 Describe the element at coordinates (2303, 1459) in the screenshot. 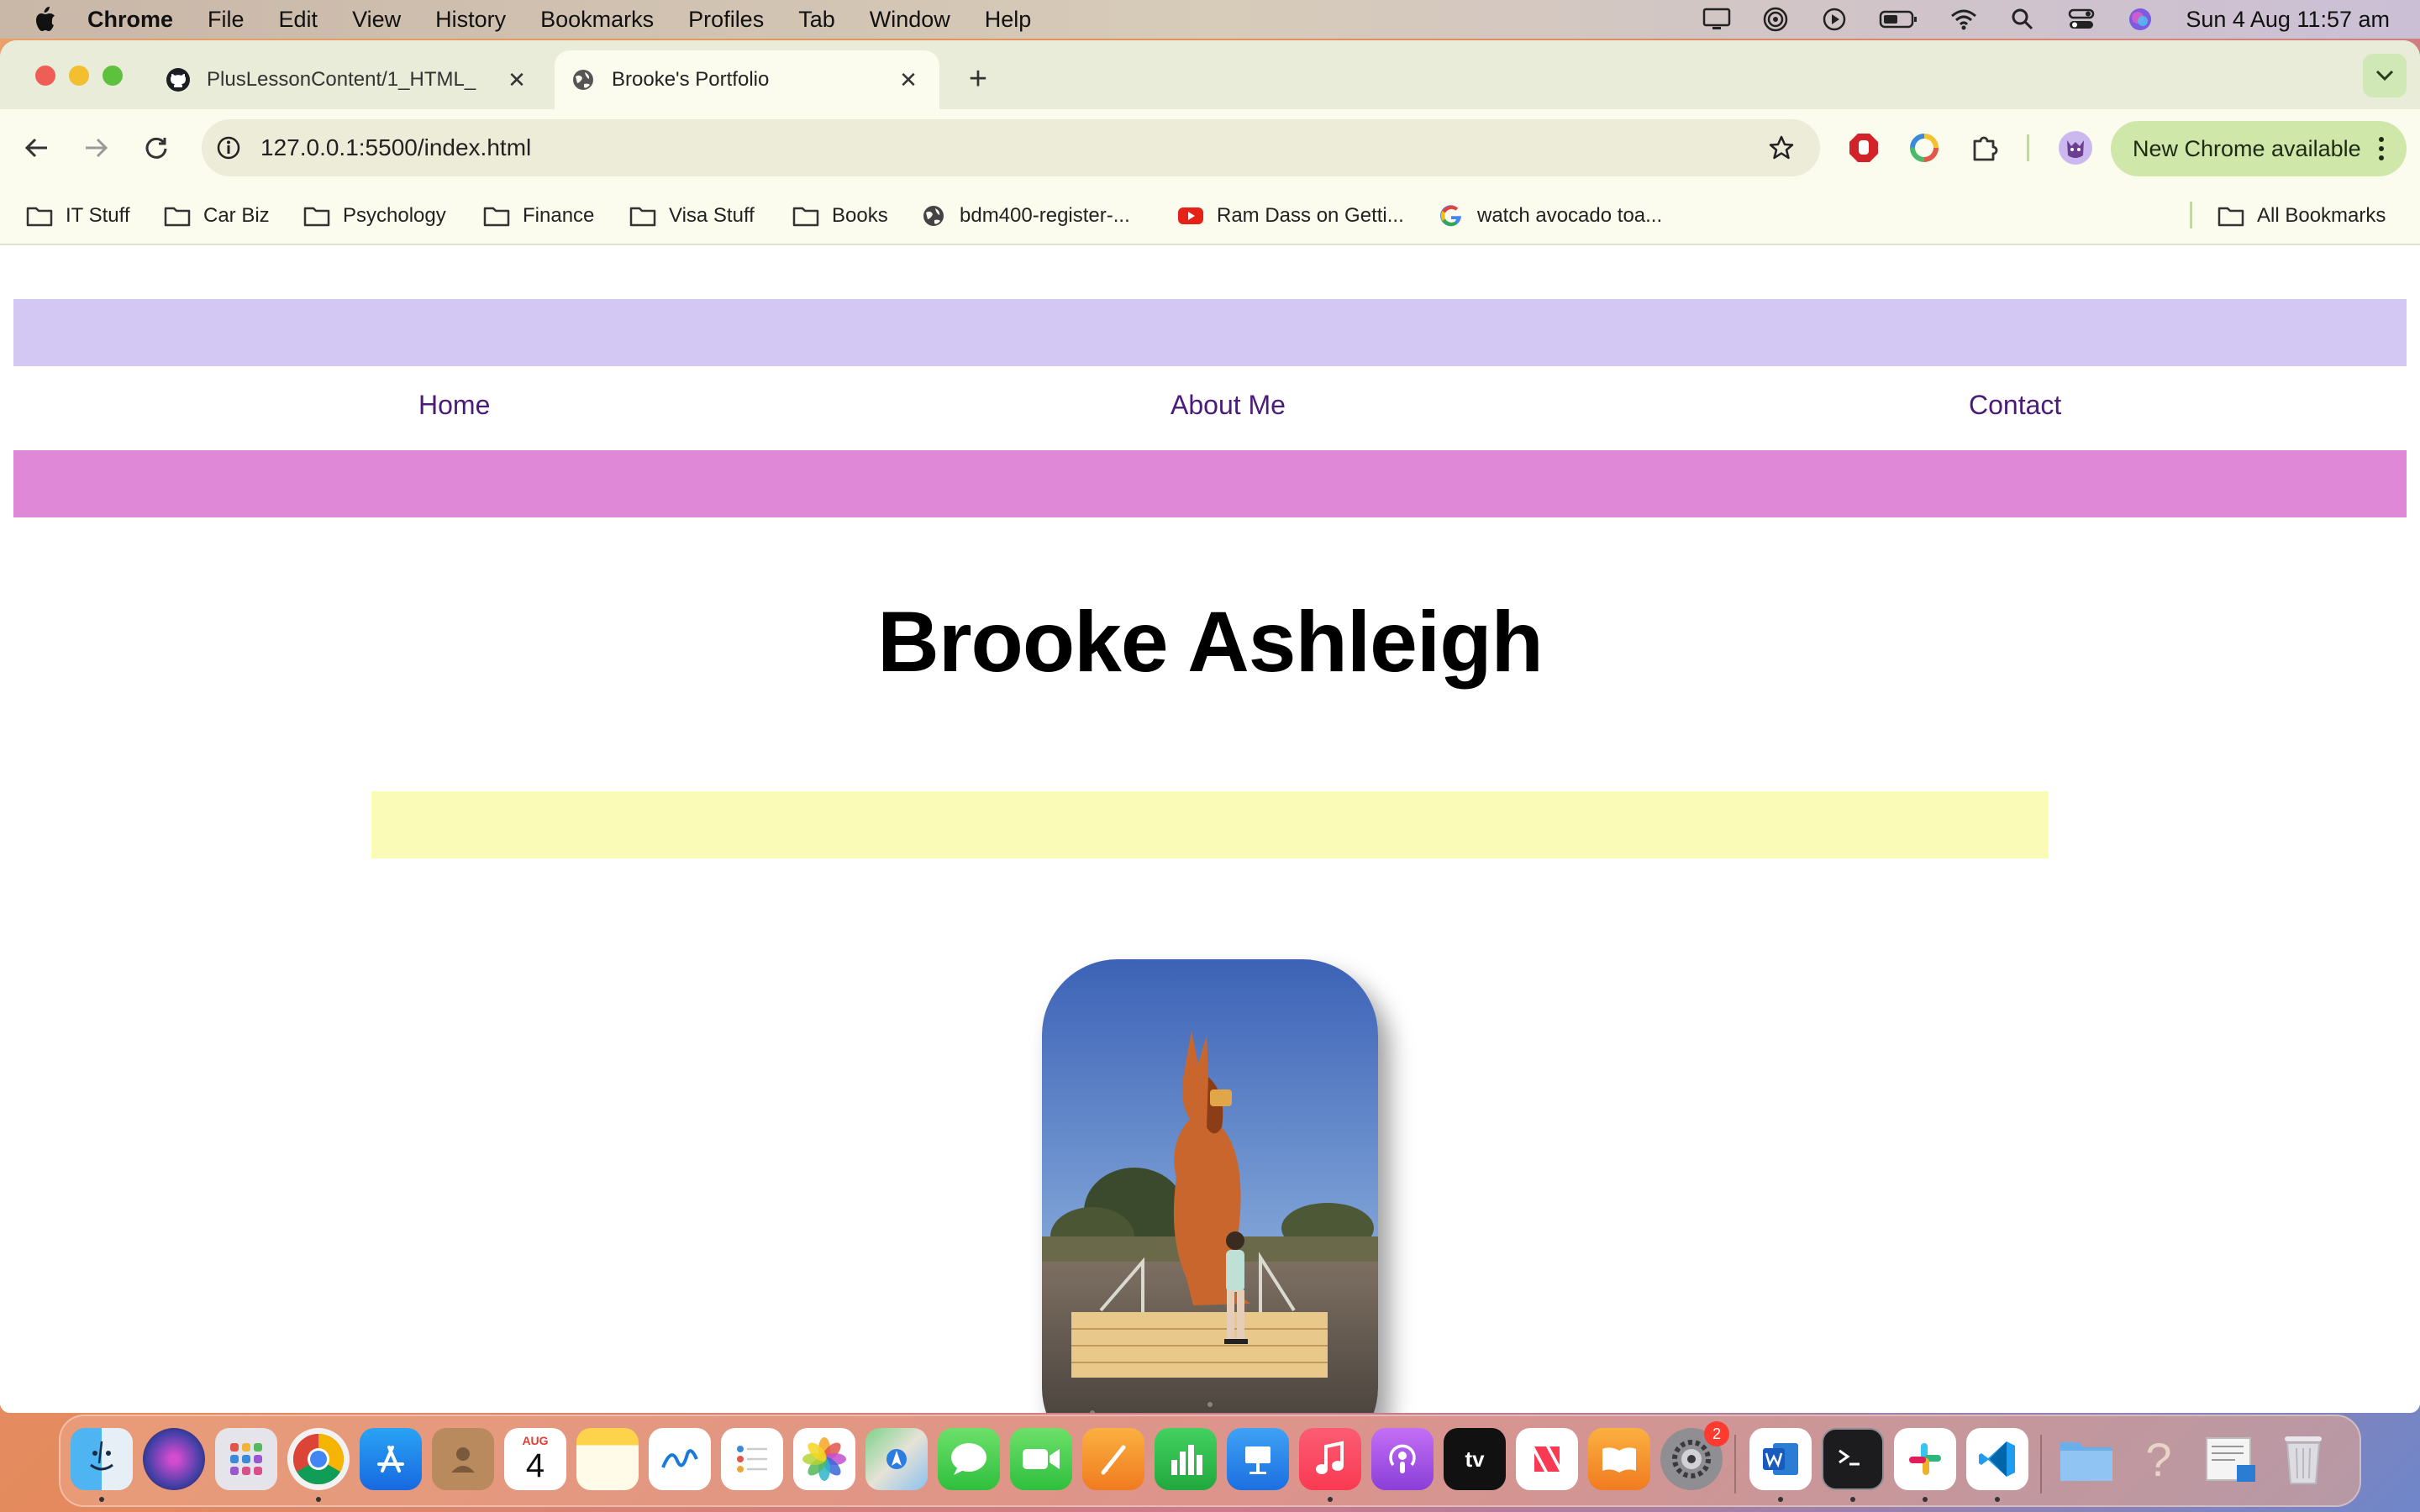

I see `trash-icon` at that location.